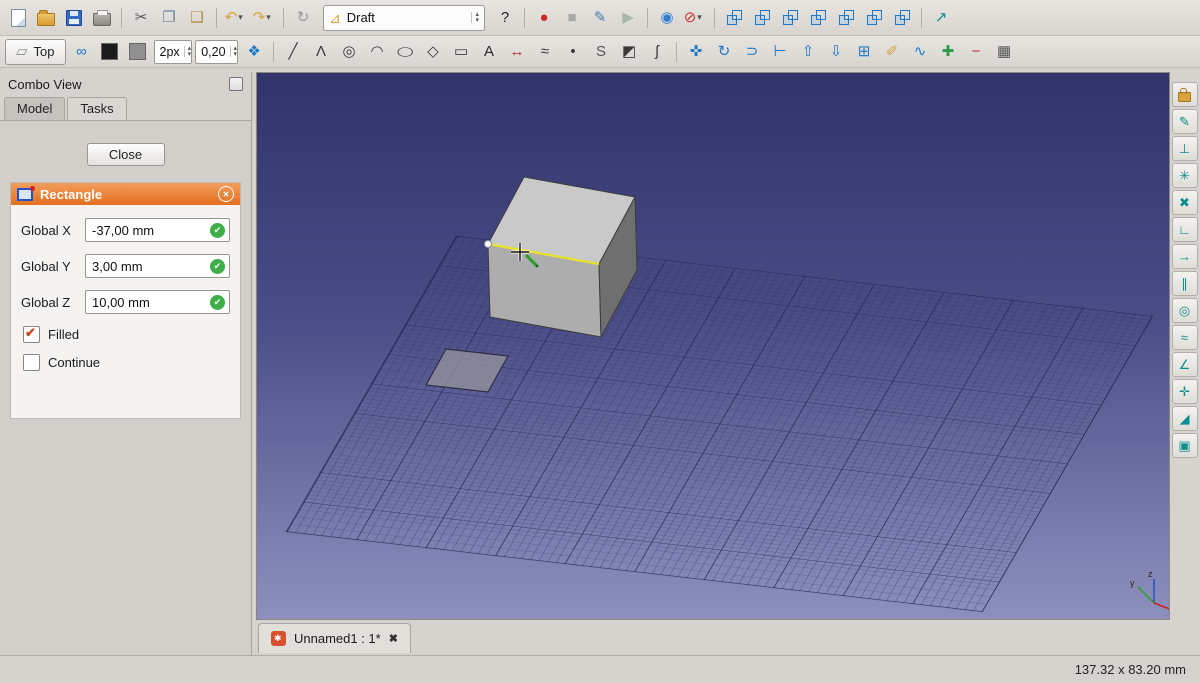 This screenshot has width=1200, height=683. What do you see at coordinates (1184, 229) in the screenshot?
I see `snap-perpendicular: ∟` at bounding box center [1184, 229].